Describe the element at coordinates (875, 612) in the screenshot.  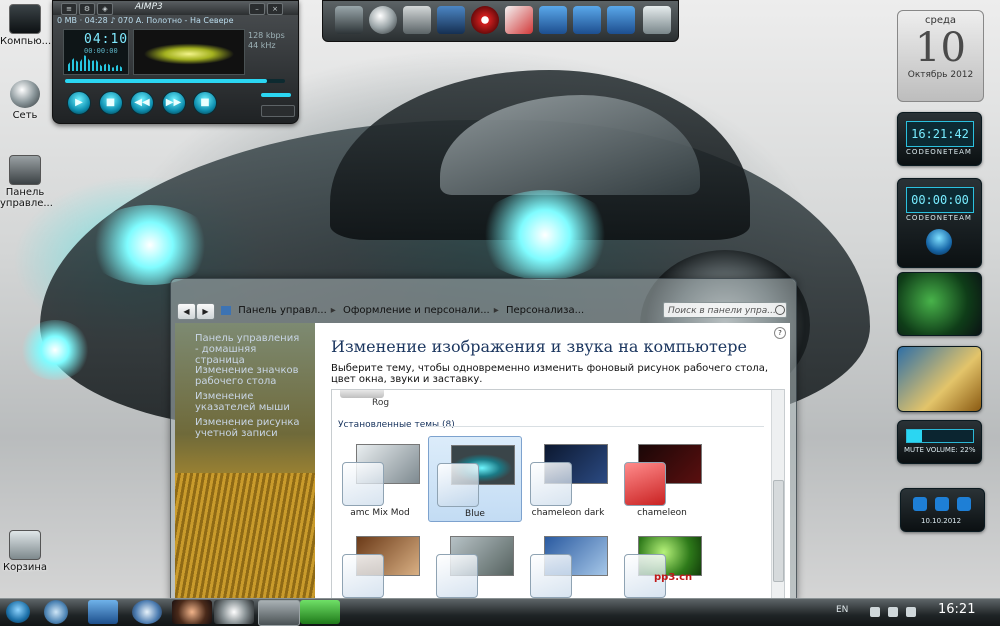
I see `flag-icon` at that location.